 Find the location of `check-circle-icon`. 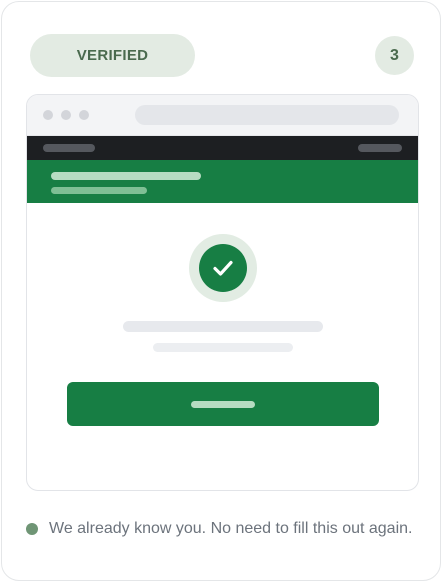

check-circle-icon is located at coordinates (223, 268).